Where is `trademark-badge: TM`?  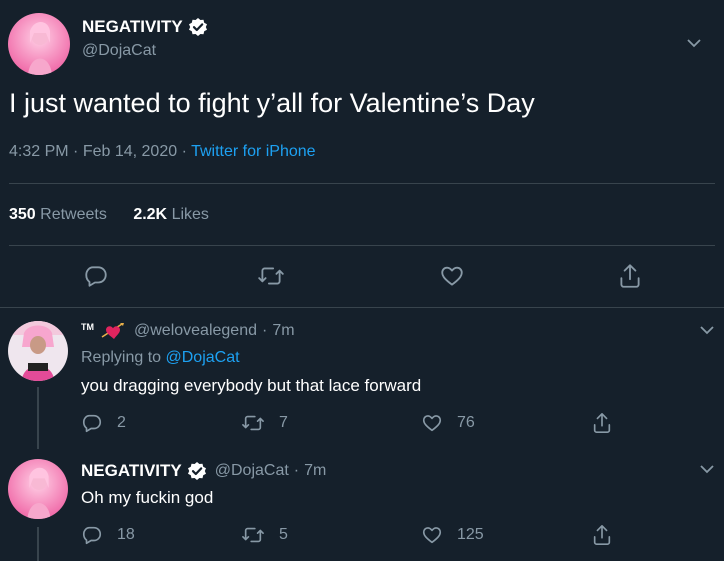 trademark-badge: TM is located at coordinates (87, 327).